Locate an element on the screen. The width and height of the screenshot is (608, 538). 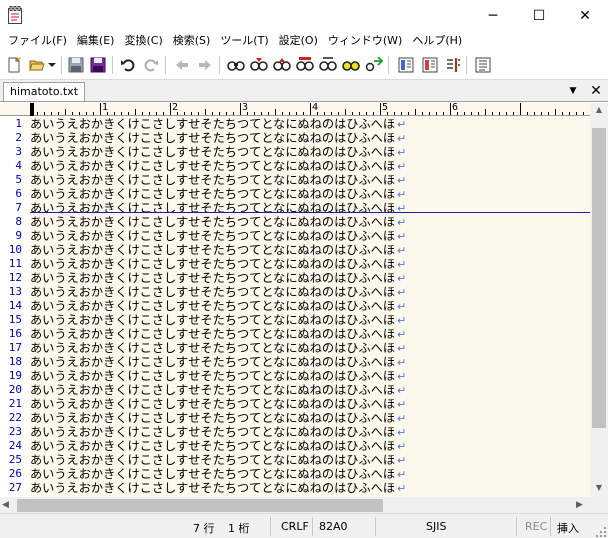
menu-help: ヘルプ(H) is located at coordinates (437, 41).